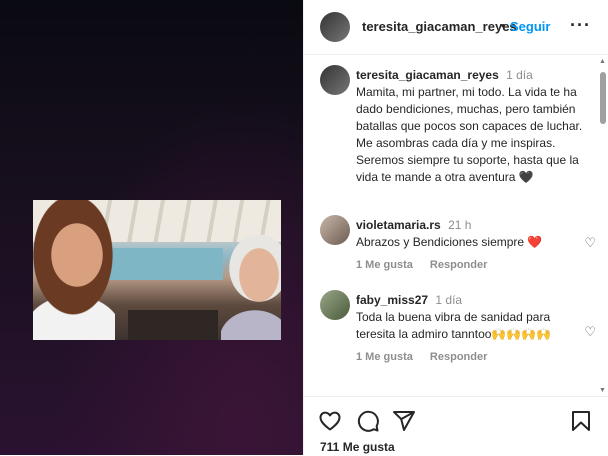 Image resolution: width=608 pixels, height=456 pixels. I want to click on comment-icon, so click(368, 421).